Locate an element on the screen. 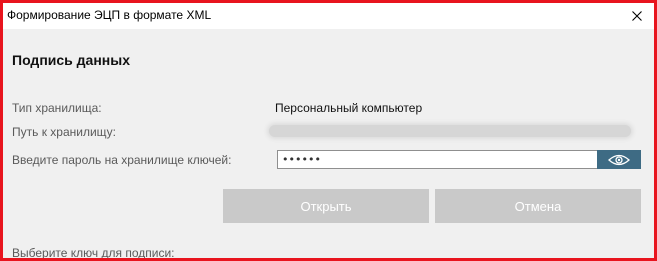 The height and width of the screenshot is (261, 657). show-password-button is located at coordinates (619, 159).